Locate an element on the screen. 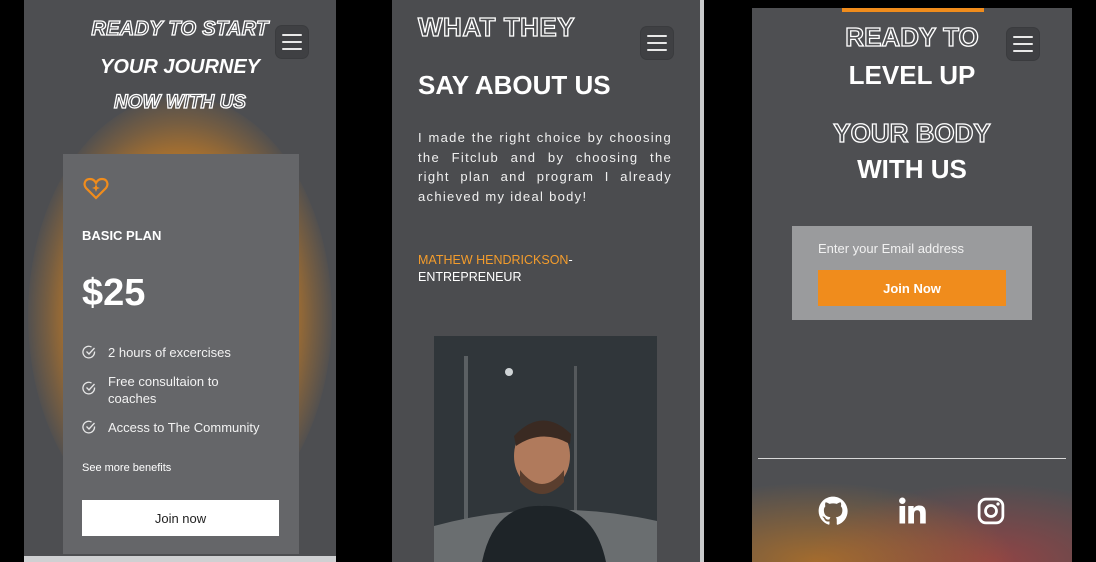 Image resolution: width=1096 pixels, height=562 pixels. testimonial-photo is located at coordinates (545, 449).